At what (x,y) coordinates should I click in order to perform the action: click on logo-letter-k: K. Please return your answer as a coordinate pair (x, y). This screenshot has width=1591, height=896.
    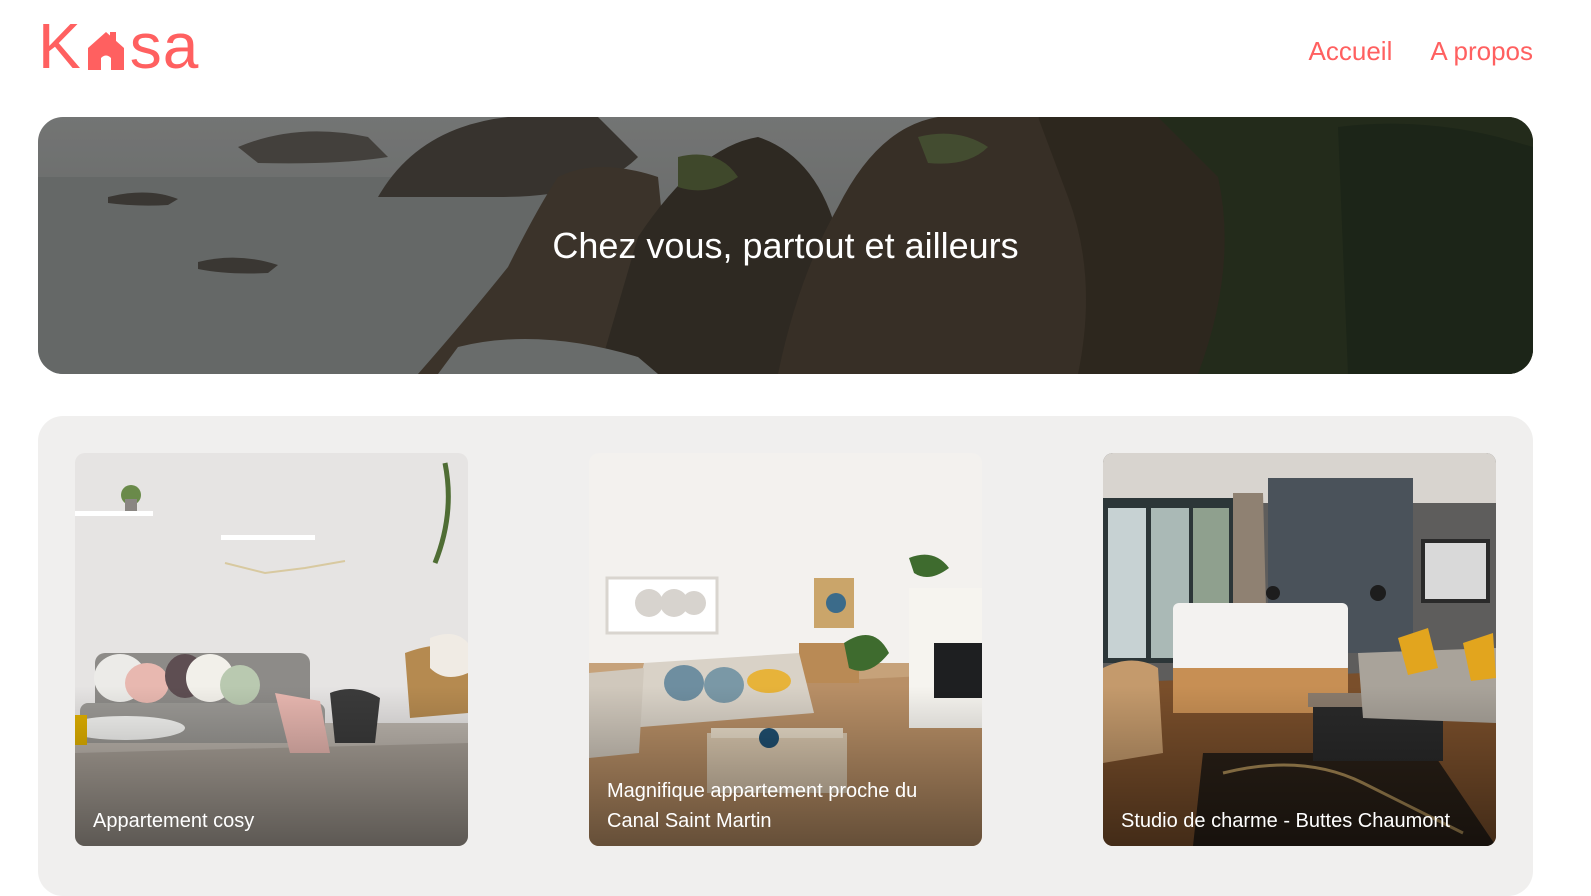
    Looking at the image, I should click on (60, 46).